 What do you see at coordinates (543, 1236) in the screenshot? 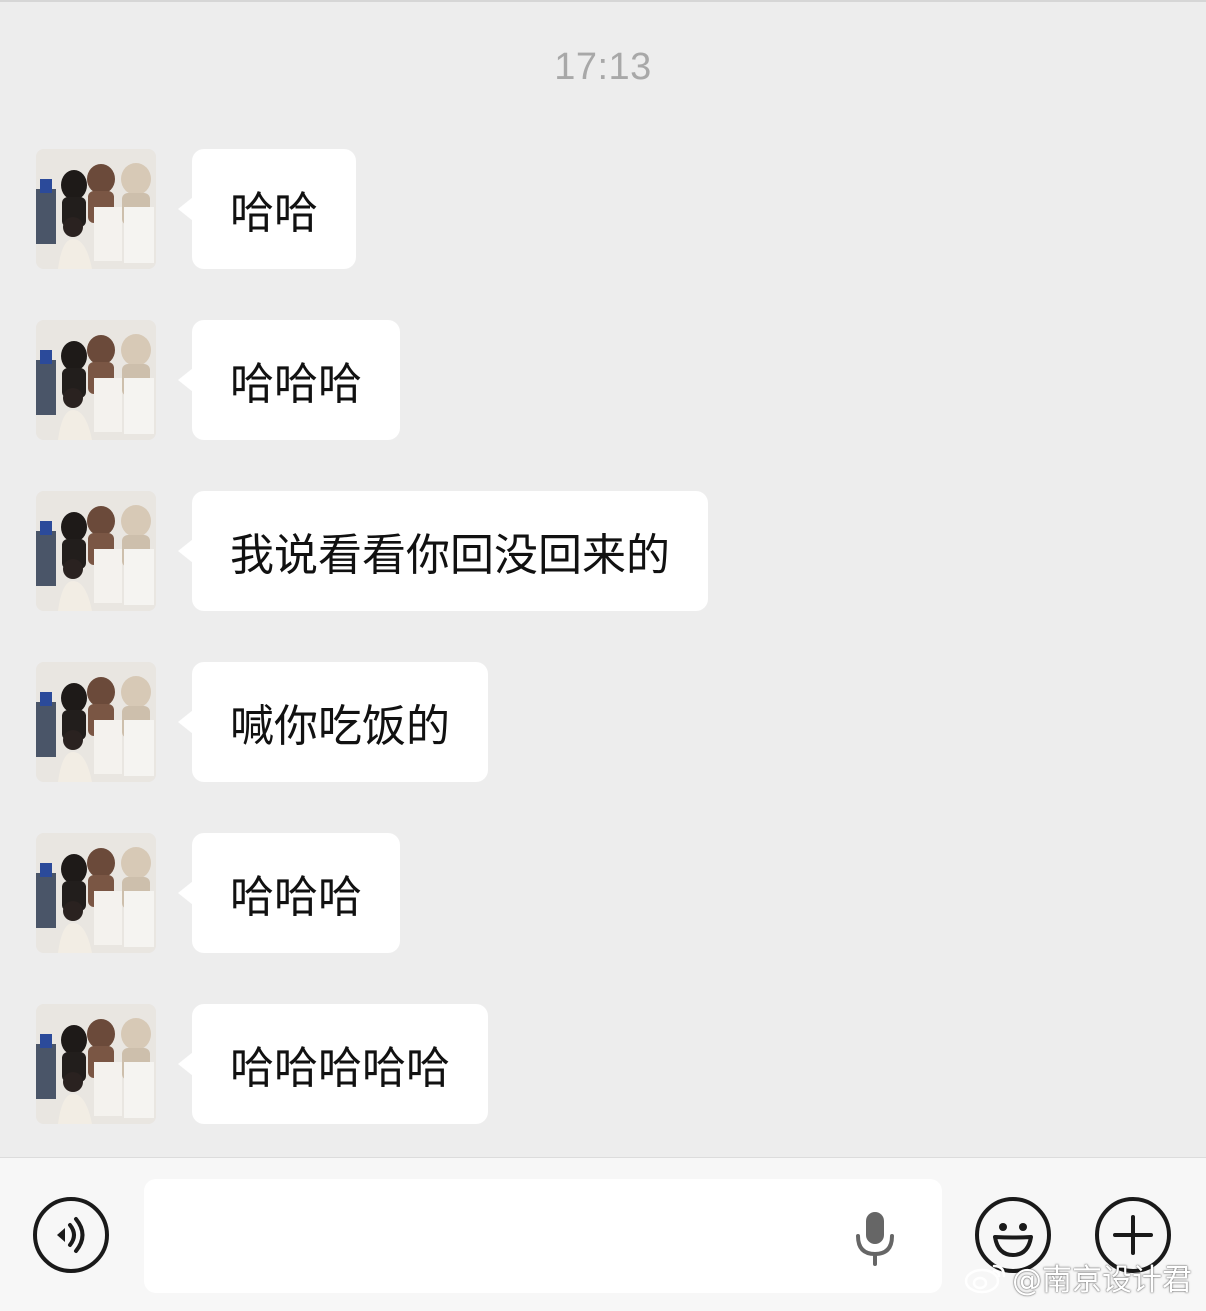
I see `message-input` at bounding box center [543, 1236].